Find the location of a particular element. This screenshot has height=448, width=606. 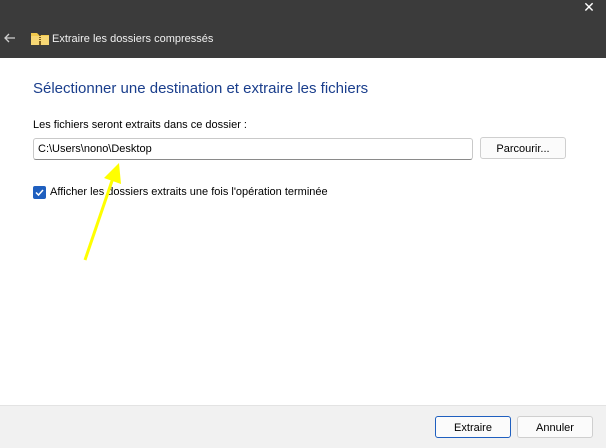

footer-bar: Extraire Annuler is located at coordinates (303, 426).